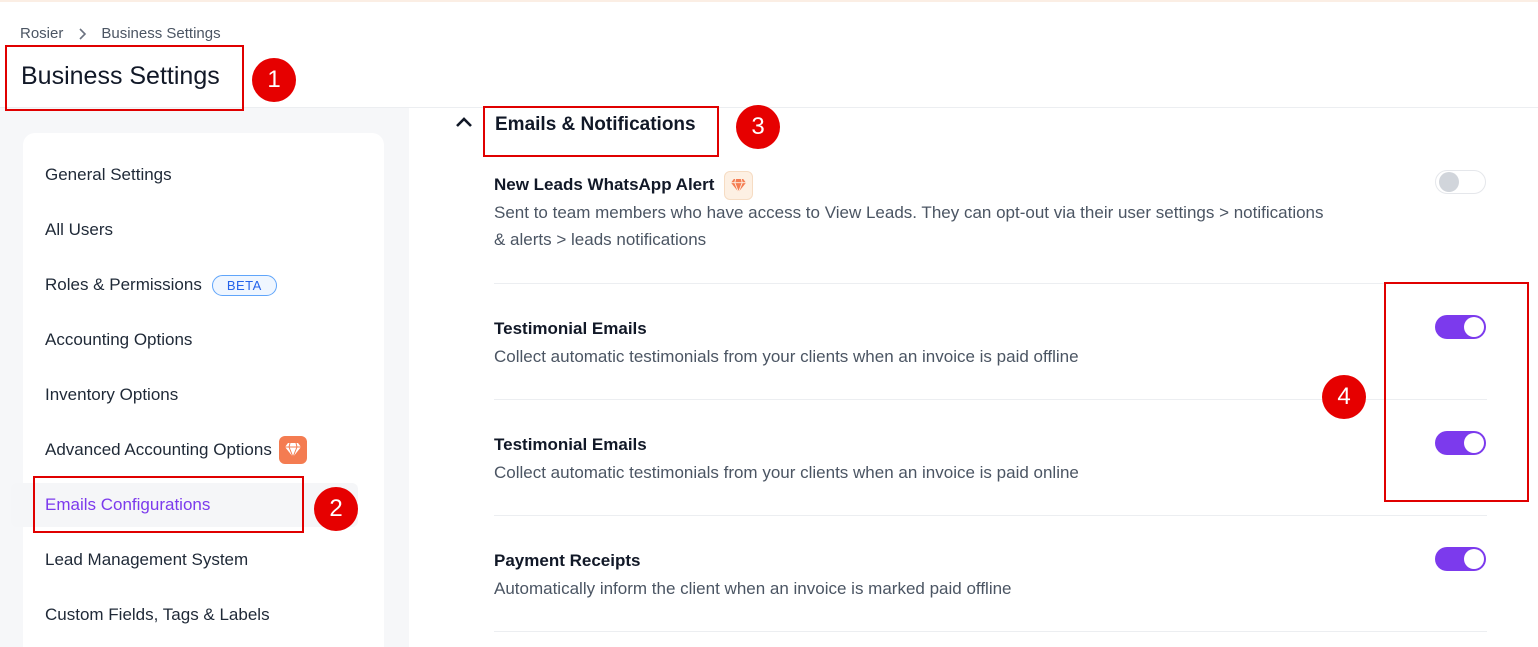 The image size is (1538, 647). Describe the element at coordinates (79, 229) in the screenshot. I see `sidebar-item-label: All Users` at that location.